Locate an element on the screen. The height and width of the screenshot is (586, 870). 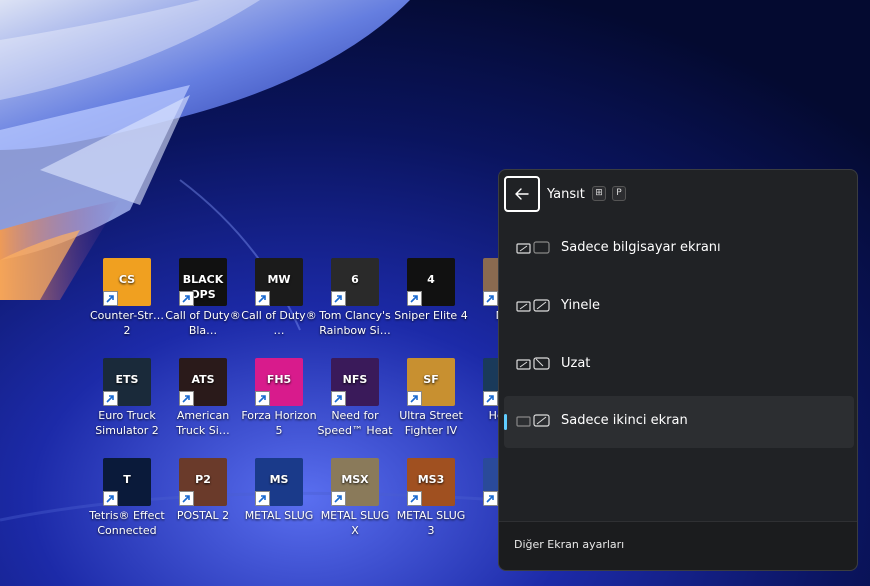
desktop-shortcut: 4 Sniper Elite 4 is located at coordinates (431, 290).